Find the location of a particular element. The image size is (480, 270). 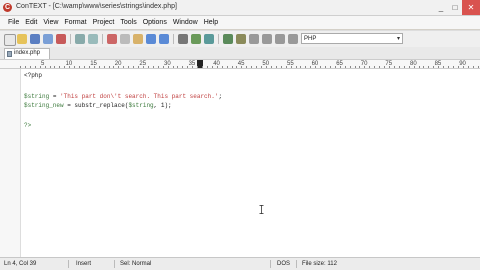

print-preview-icon is located at coordinates (93, 39).